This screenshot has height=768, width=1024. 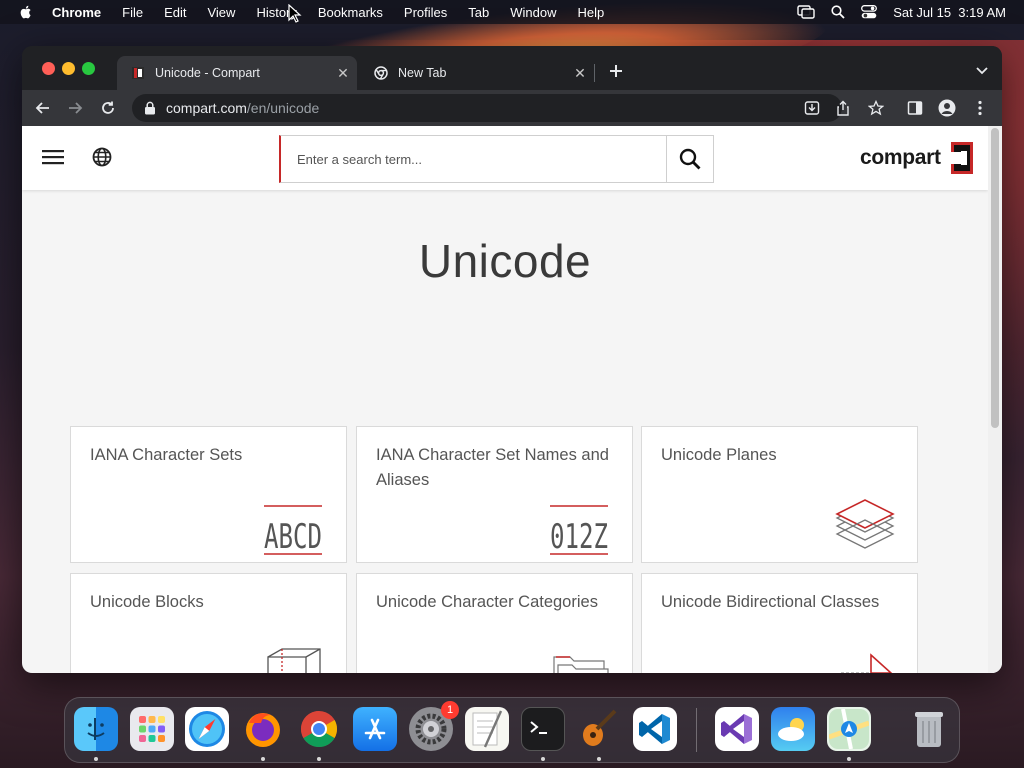 I want to click on dock-launchpad, so click(x=152, y=729).